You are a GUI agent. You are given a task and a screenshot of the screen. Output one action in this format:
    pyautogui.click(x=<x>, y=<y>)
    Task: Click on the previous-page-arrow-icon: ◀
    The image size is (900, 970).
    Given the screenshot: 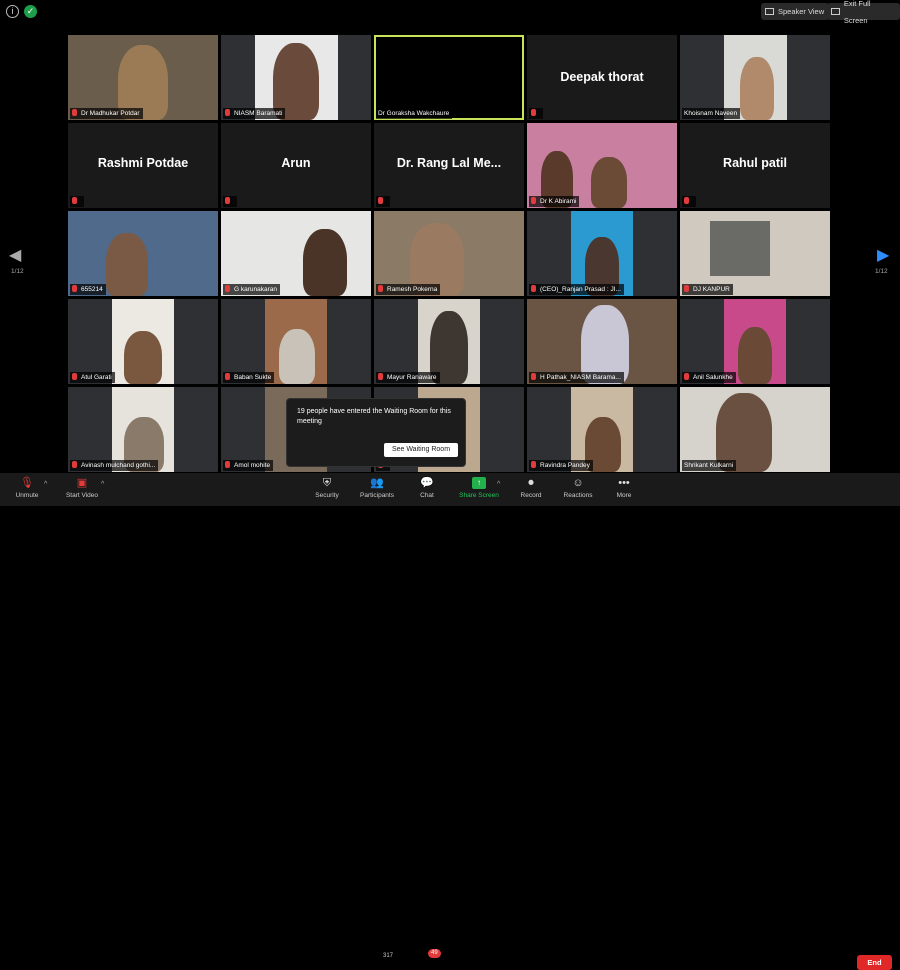 What is the action you would take?
    pyautogui.click(x=15, y=255)
    